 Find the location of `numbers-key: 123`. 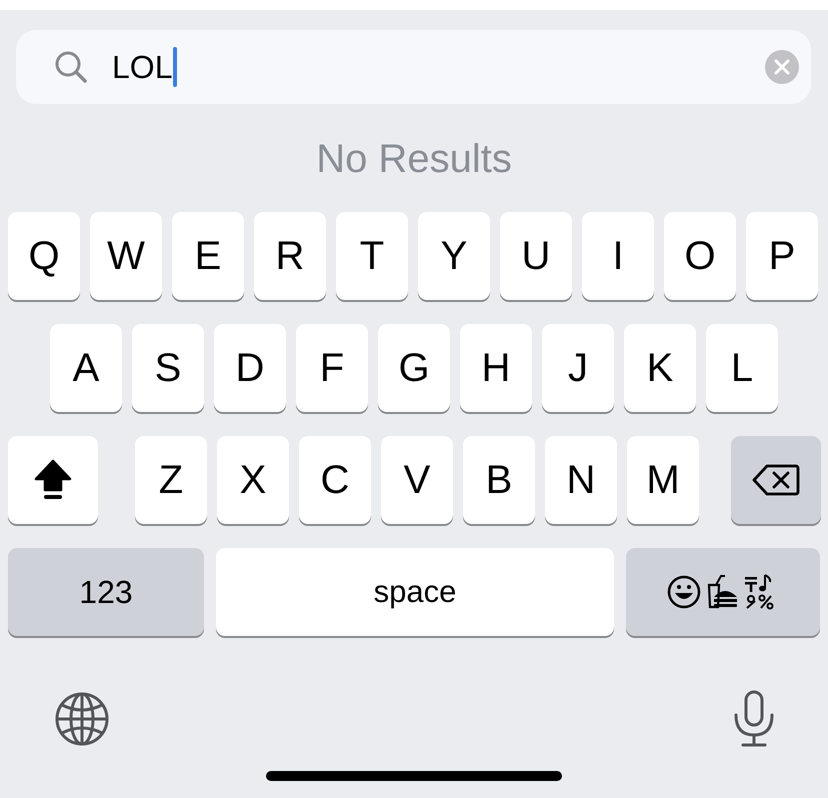

numbers-key: 123 is located at coordinates (106, 592).